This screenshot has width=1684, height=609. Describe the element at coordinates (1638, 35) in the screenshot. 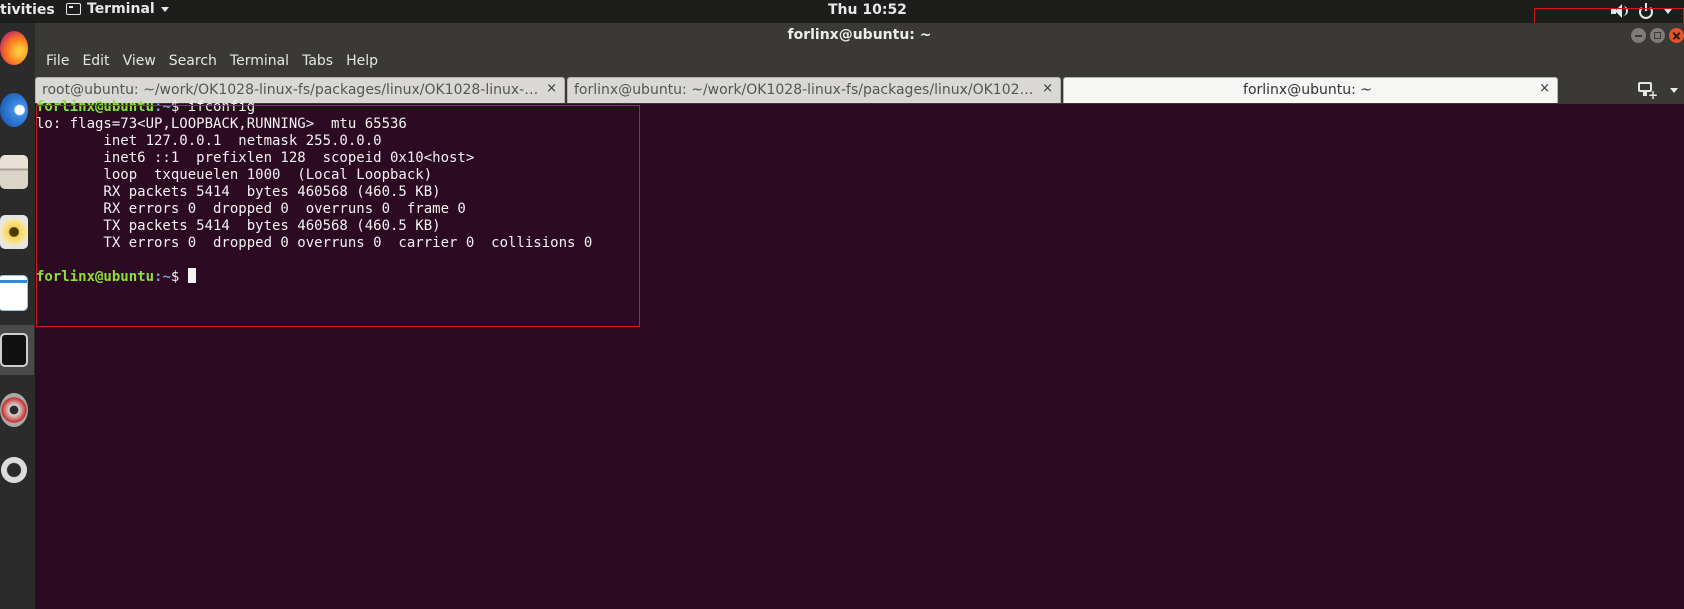

I see `minimize-button` at that location.